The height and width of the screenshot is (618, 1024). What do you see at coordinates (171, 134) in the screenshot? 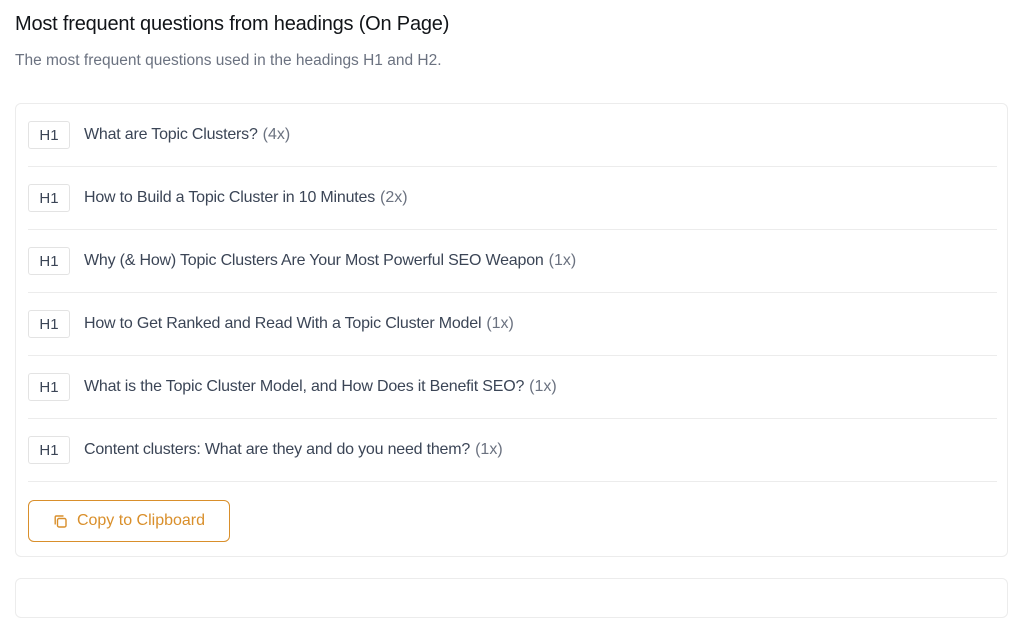
I see `question-text: What are Topic Clusters?` at bounding box center [171, 134].